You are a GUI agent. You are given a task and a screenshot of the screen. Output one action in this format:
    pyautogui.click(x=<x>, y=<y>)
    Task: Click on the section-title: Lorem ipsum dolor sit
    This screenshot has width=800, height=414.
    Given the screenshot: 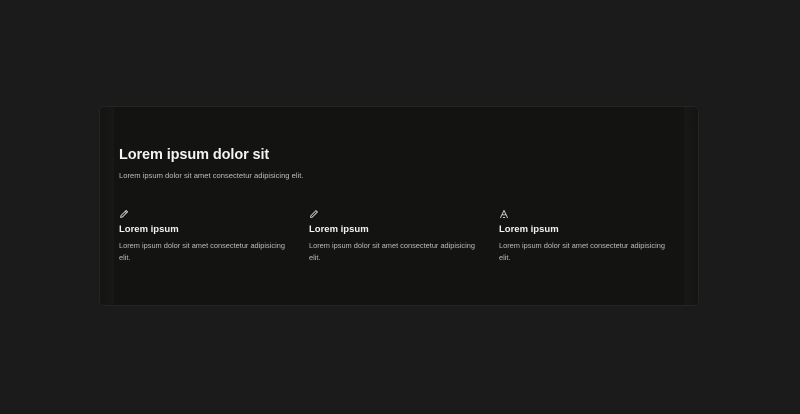 What is the action you would take?
    pyautogui.click(x=194, y=155)
    